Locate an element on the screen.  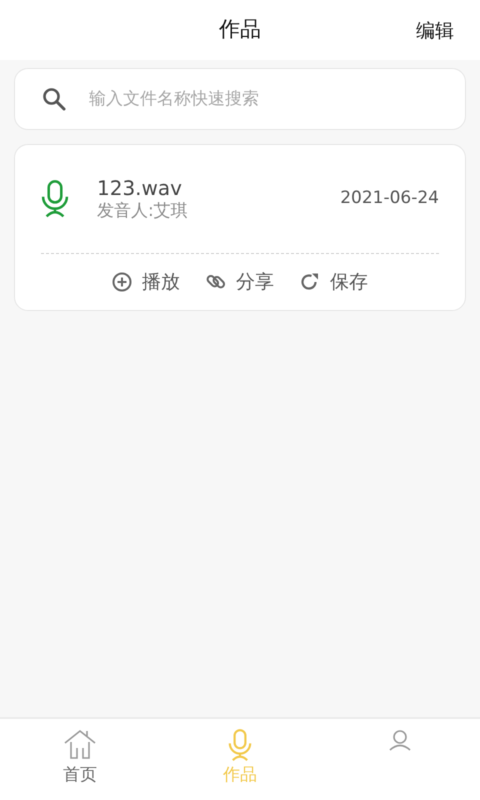
refresh-icon is located at coordinates (310, 282).